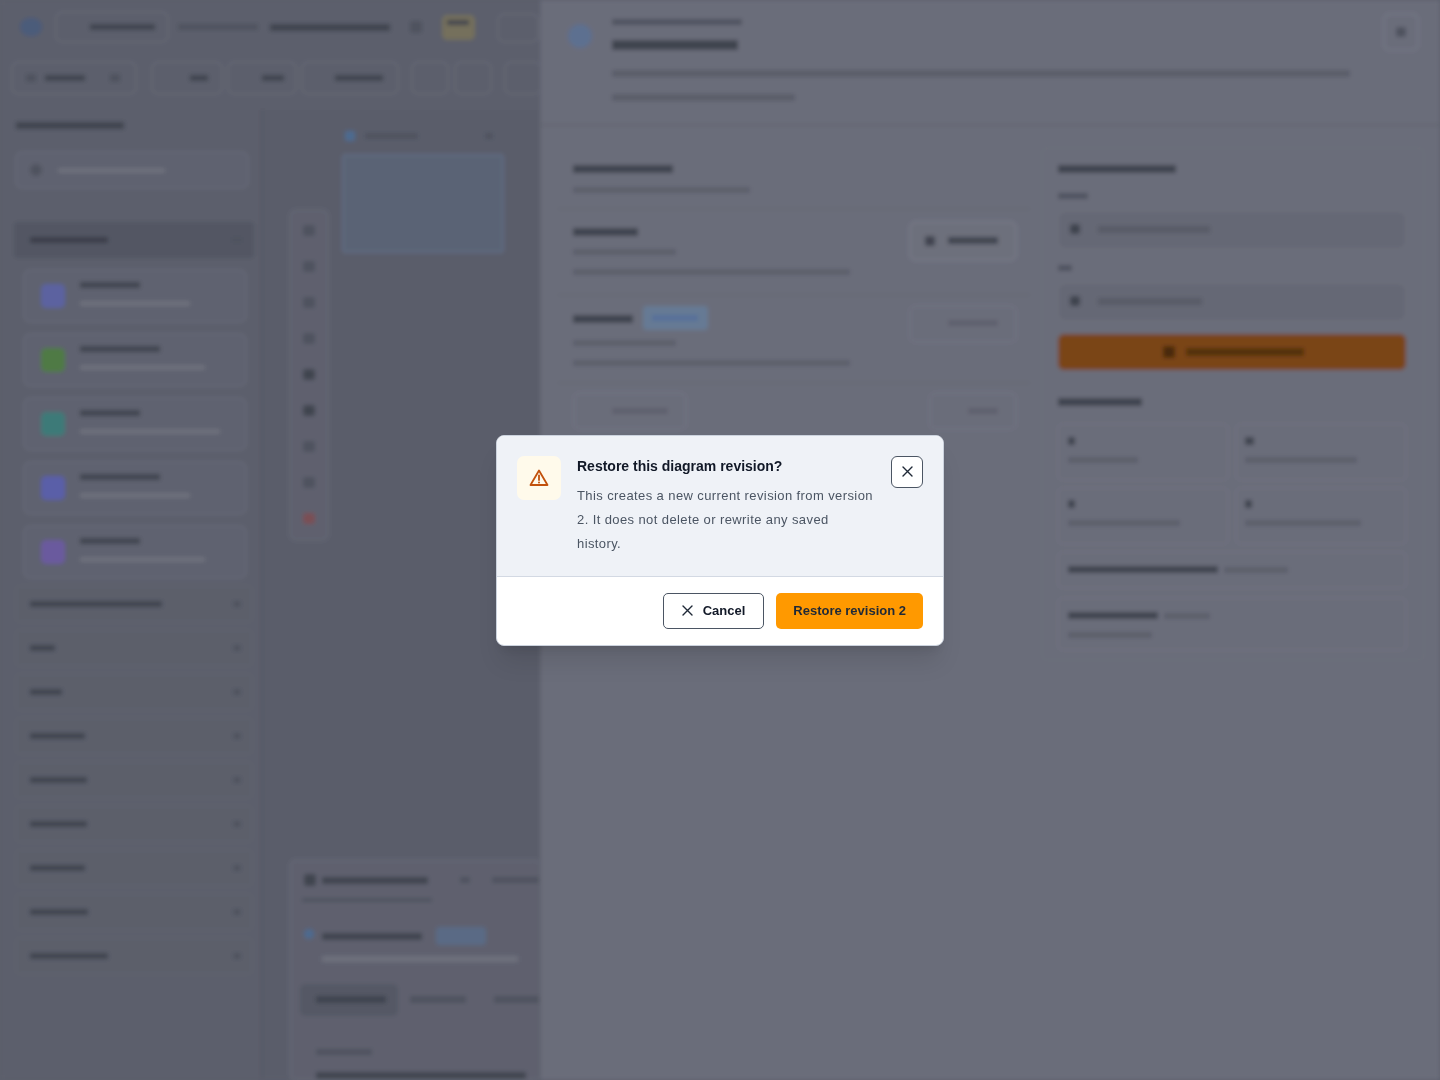 The width and height of the screenshot is (1440, 1080). I want to click on close-button, so click(907, 471).